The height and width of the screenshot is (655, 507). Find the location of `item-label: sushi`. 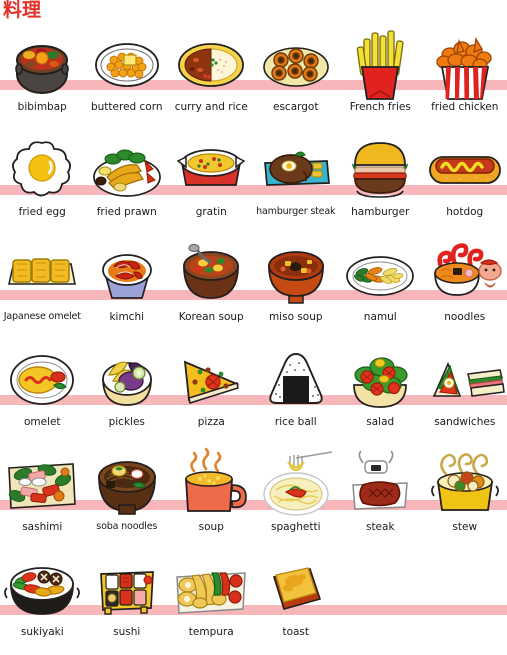

item-label: sushi is located at coordinates (127, 632).